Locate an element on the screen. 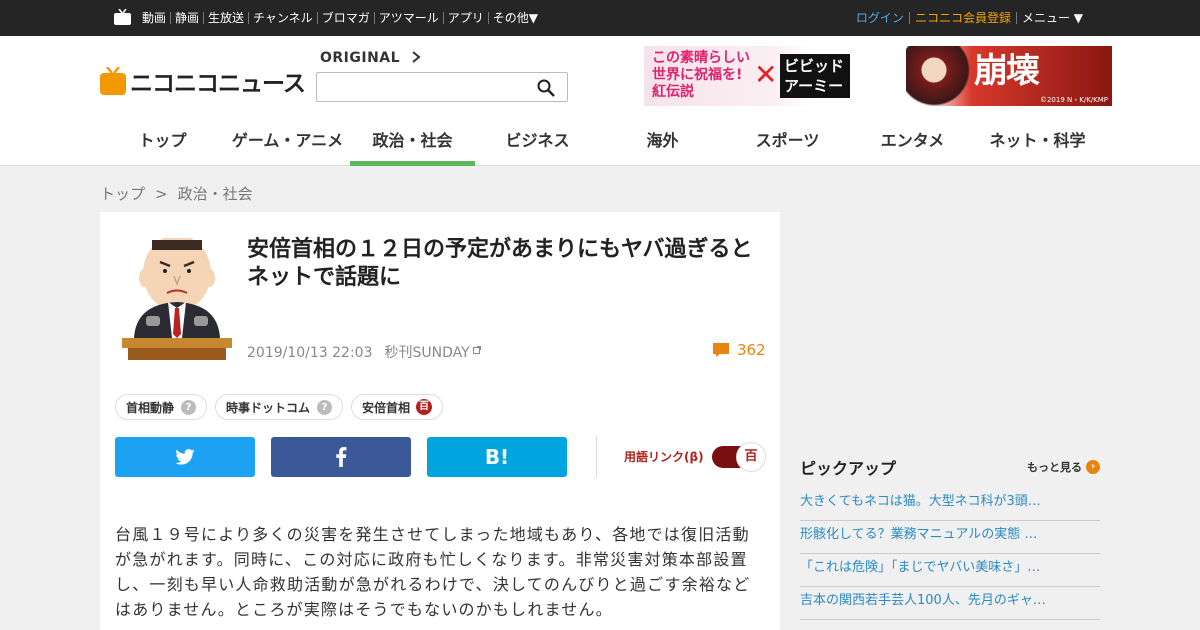  article-source: 秒刊SUNDAY is located at coordinates (427, 353).